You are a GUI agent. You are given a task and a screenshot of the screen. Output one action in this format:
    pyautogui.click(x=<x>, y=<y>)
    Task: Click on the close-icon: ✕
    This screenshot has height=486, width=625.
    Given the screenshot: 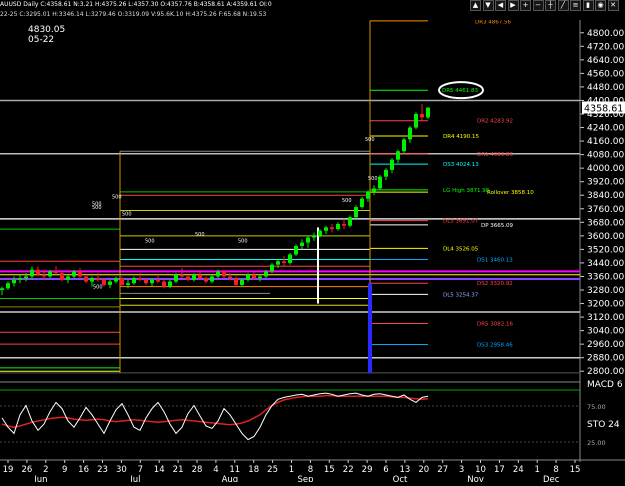 What is the action you would take?
    pyautogui.click(x=613, y=5)
    